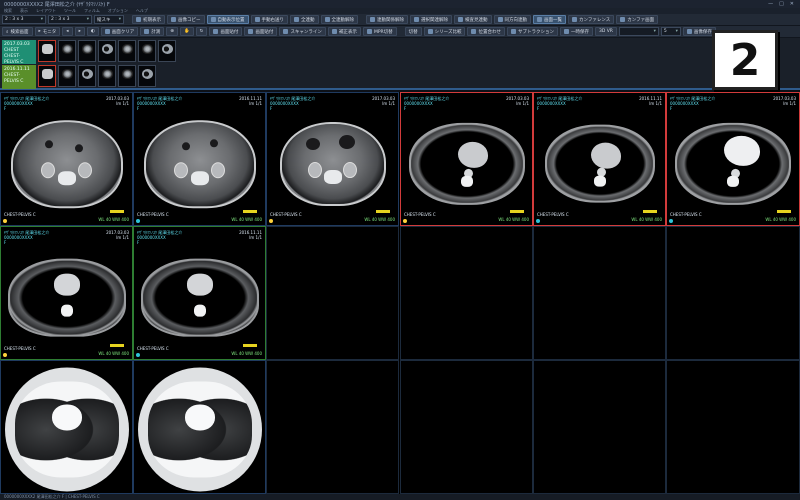 The height and width of the screenshot is (500, 800). Describe the element at coordinates (638, 31) in the screenshot. I see `preset-select: ▾` at that location.